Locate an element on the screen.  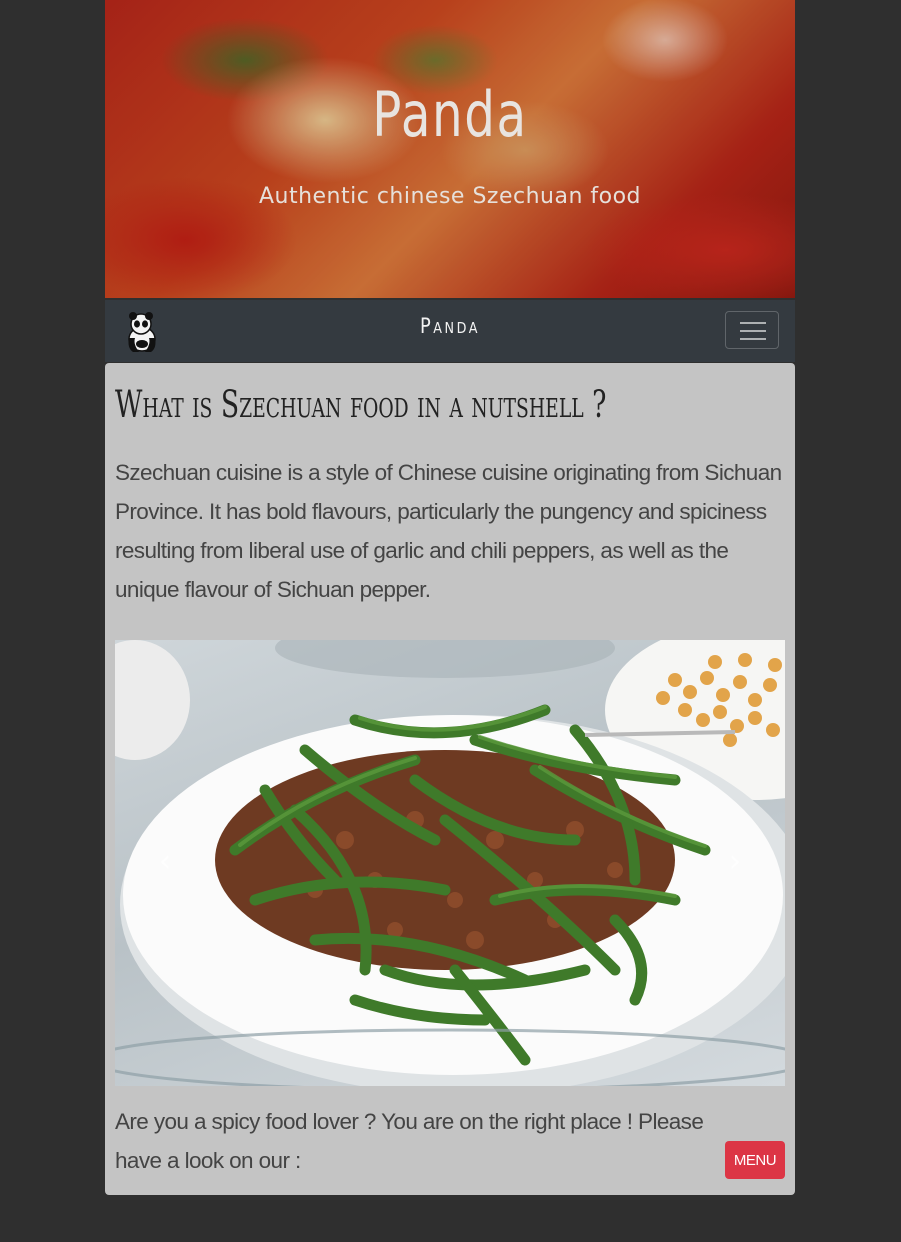
chevron-right-icon: › is located at coordinates (735, 862).